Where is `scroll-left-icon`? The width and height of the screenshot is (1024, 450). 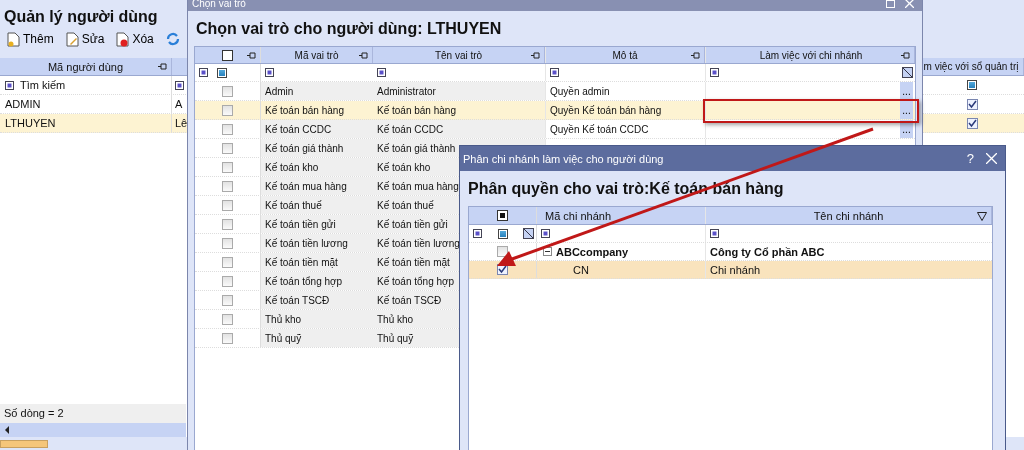
scroll-left-icon is located at coordinates (7, 430).